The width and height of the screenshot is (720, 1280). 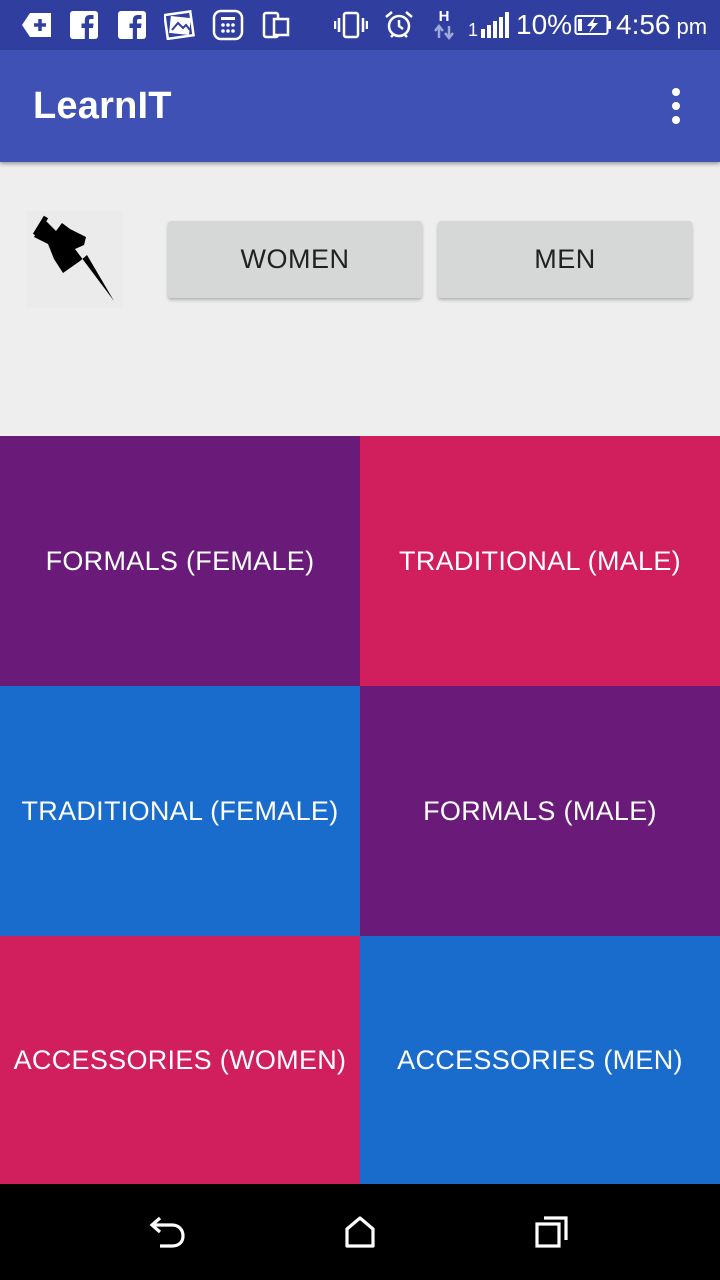 I want to click on tile-traditional-male: TRADITIONAL (MALE), so click(x=540, y=561).